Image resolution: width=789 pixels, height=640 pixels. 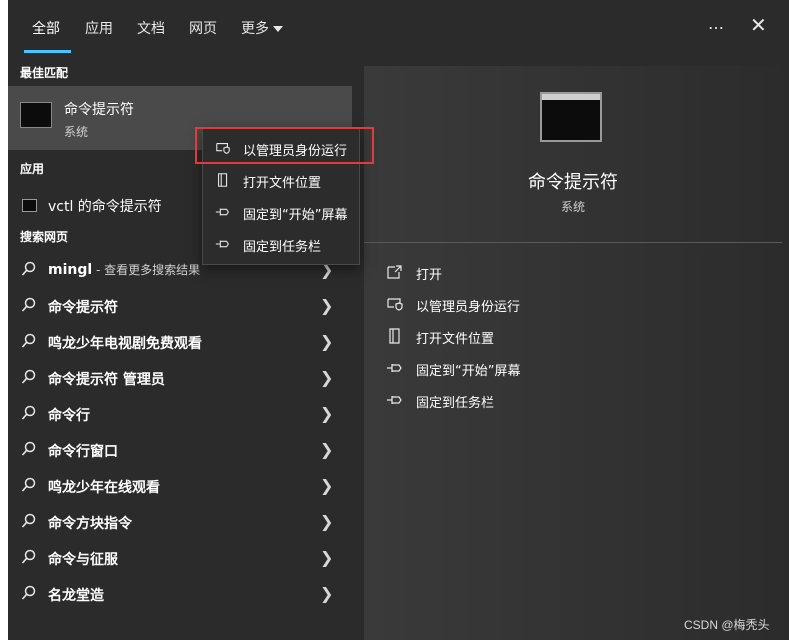 I want to click on web-search-query: 命令提示符 管理员, so click(x=106, y=380).